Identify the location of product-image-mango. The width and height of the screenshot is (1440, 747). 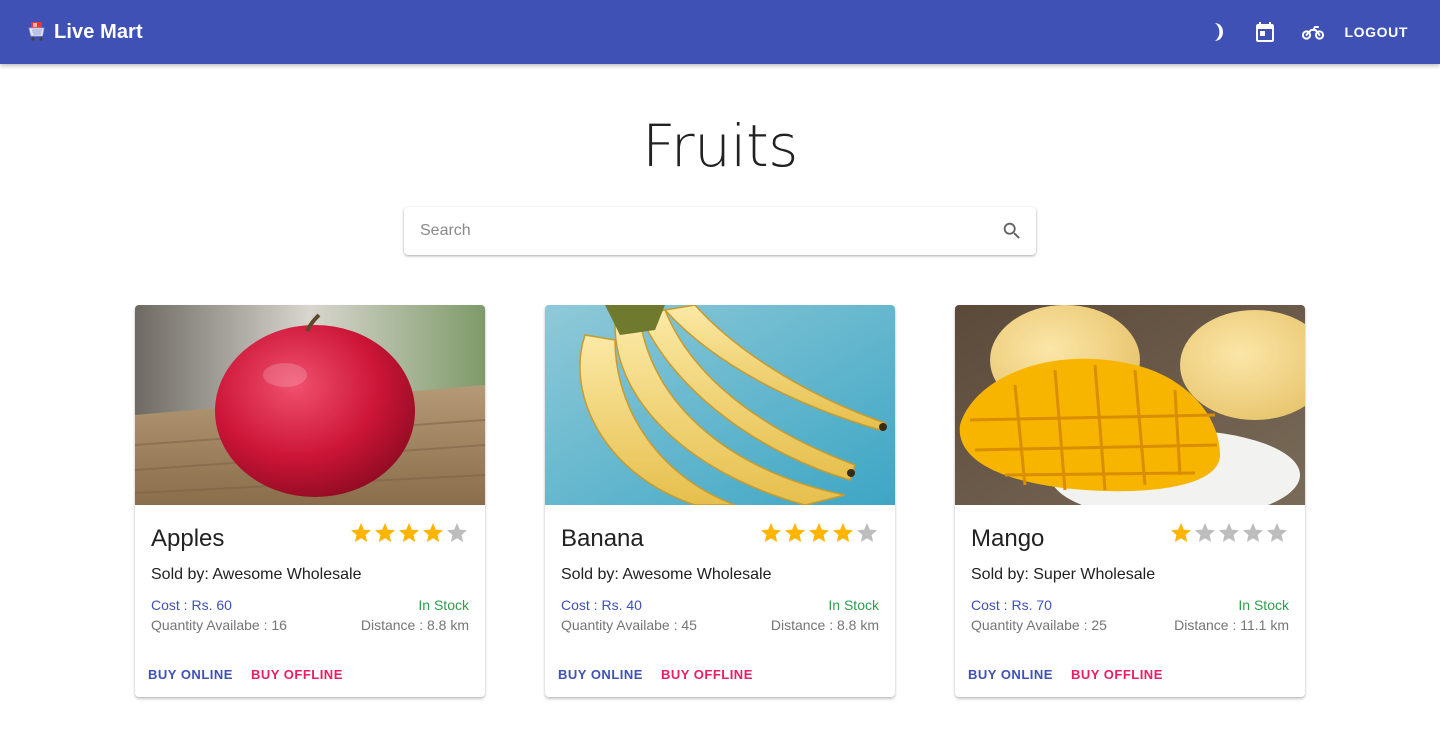
(1130, 405).